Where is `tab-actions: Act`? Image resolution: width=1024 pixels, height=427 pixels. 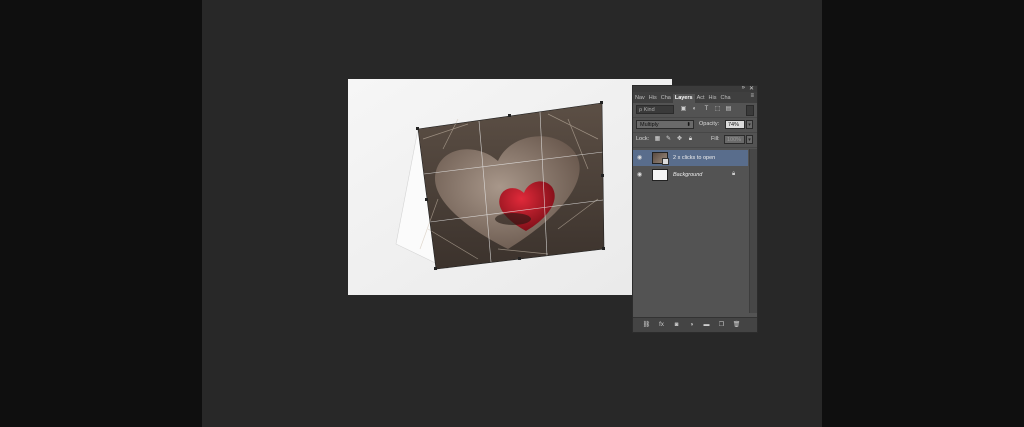 tab-actions: Act is located at coordinates (701, 98).